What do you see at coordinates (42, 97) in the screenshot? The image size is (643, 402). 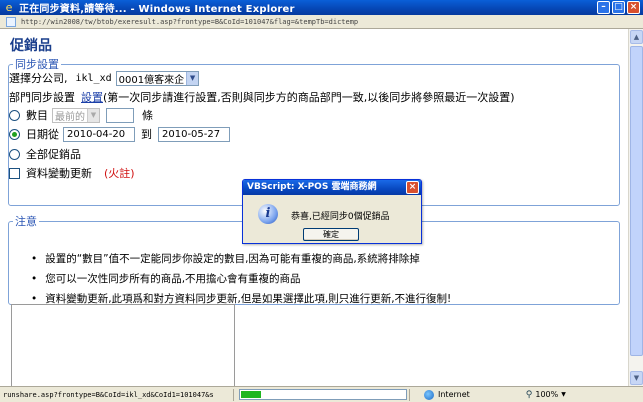 I see `dept-label: 部門同步設置` at bounding box center [42, 97].